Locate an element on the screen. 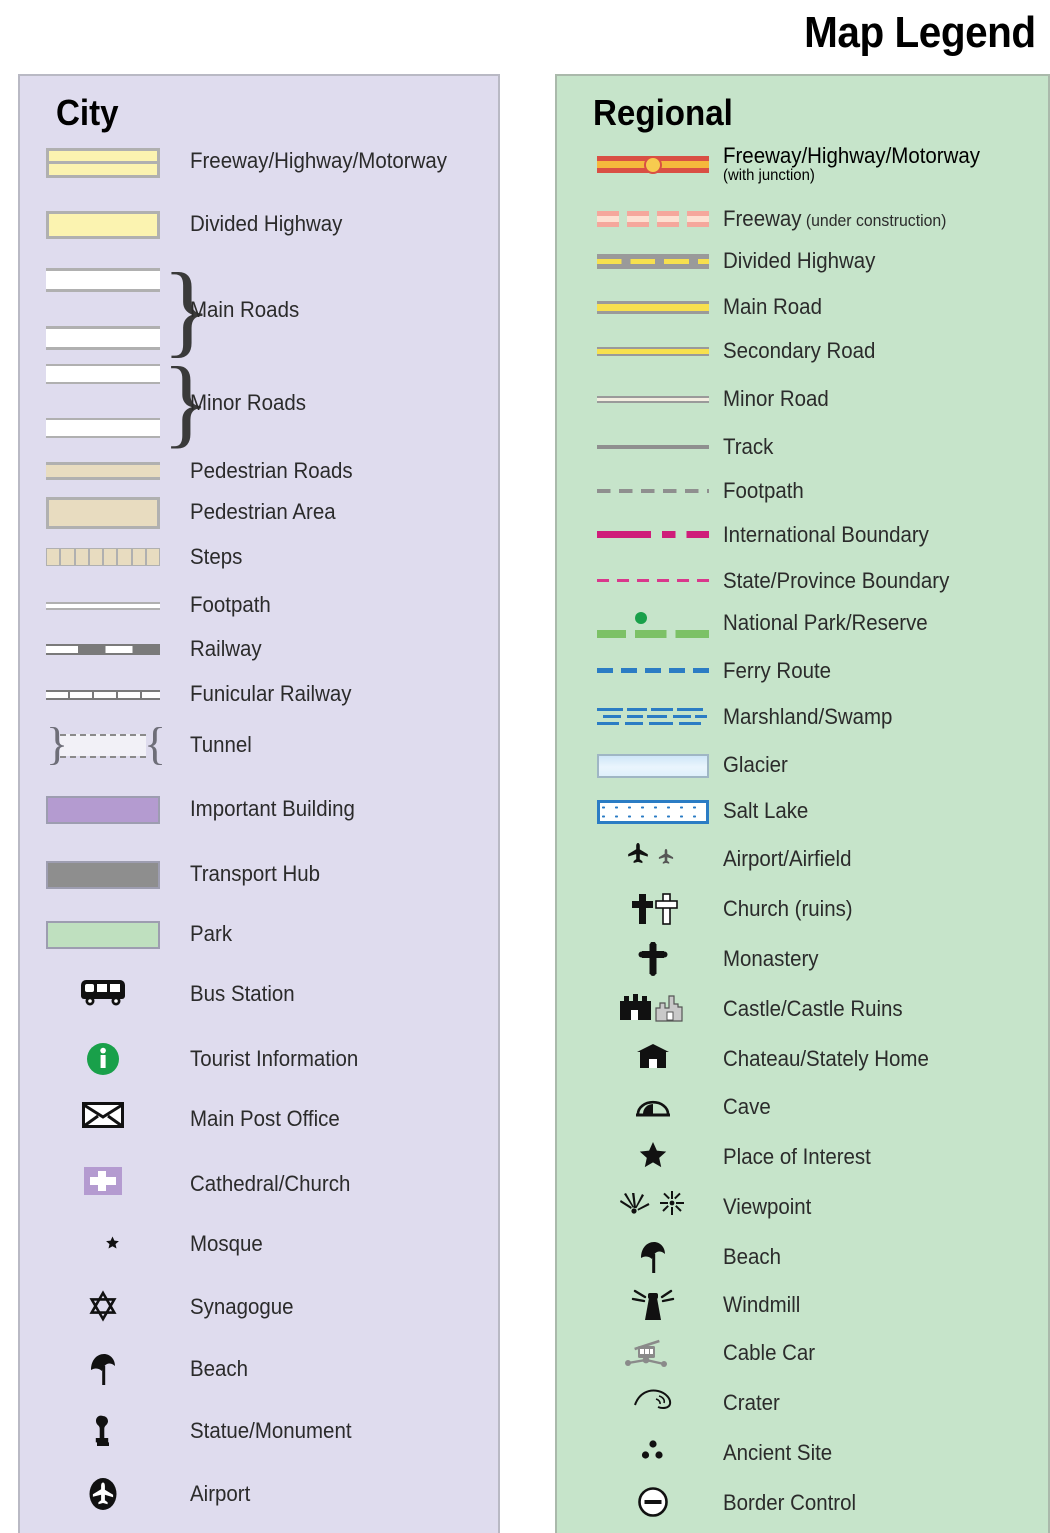 This screenshot has height=1533, width=1050. footpath-swatch is located at coordinates (103, 605).